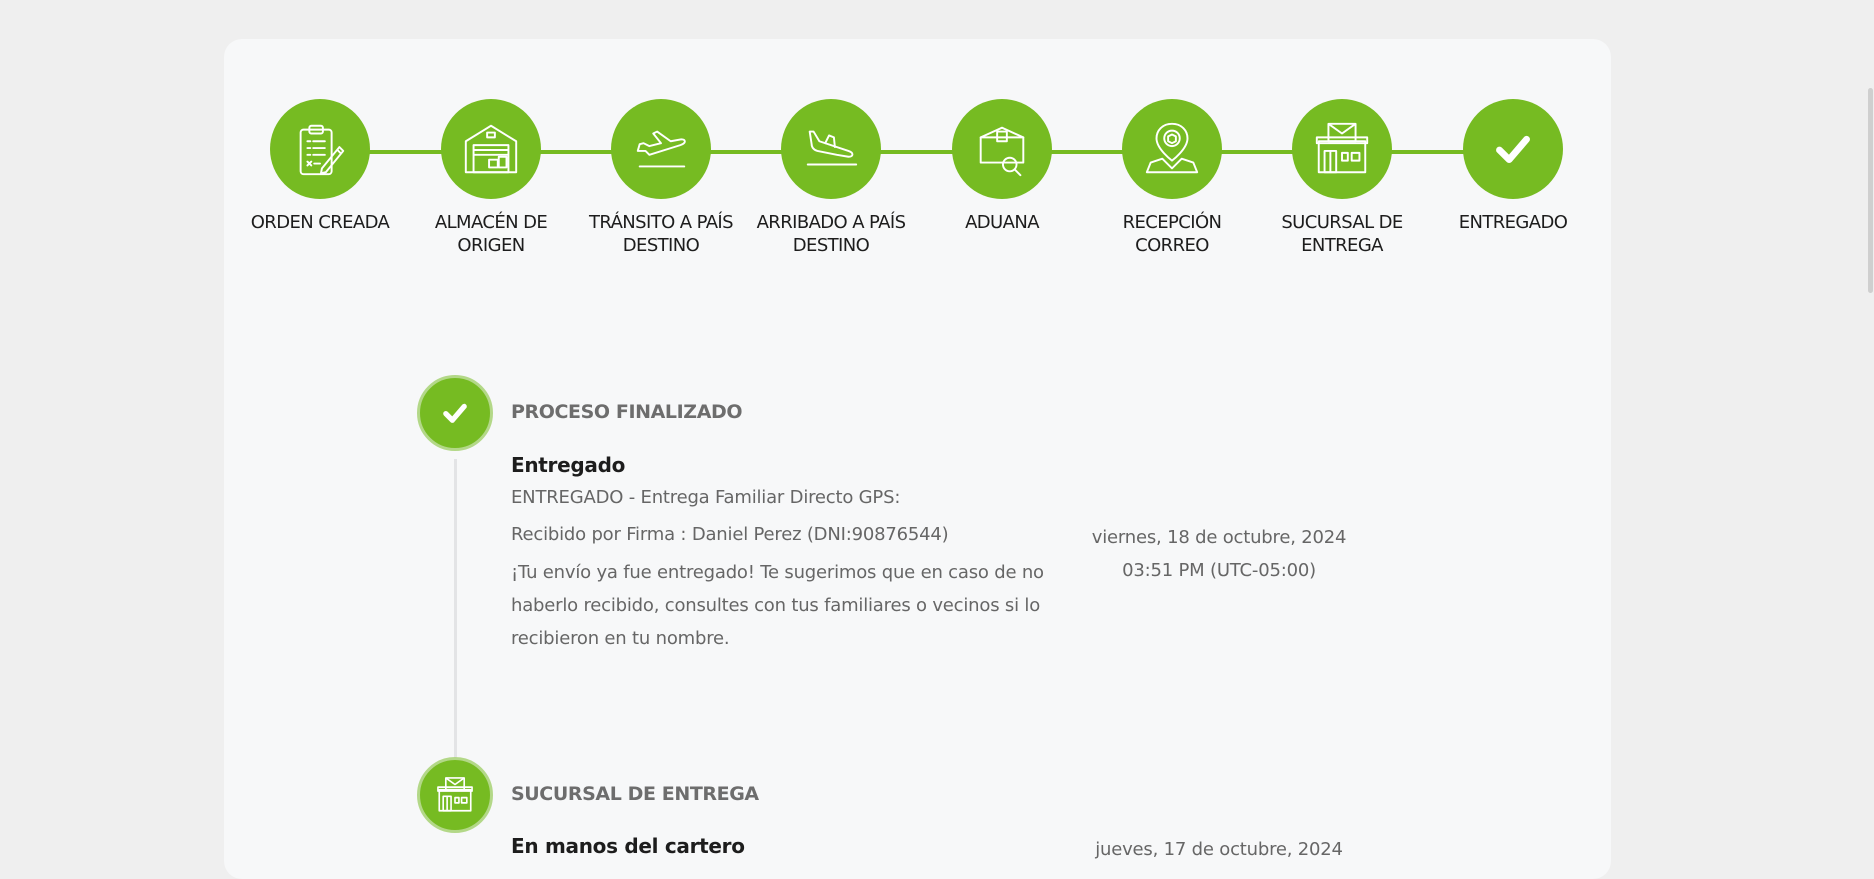  I want to click on timeline-line, so click(455, 619).